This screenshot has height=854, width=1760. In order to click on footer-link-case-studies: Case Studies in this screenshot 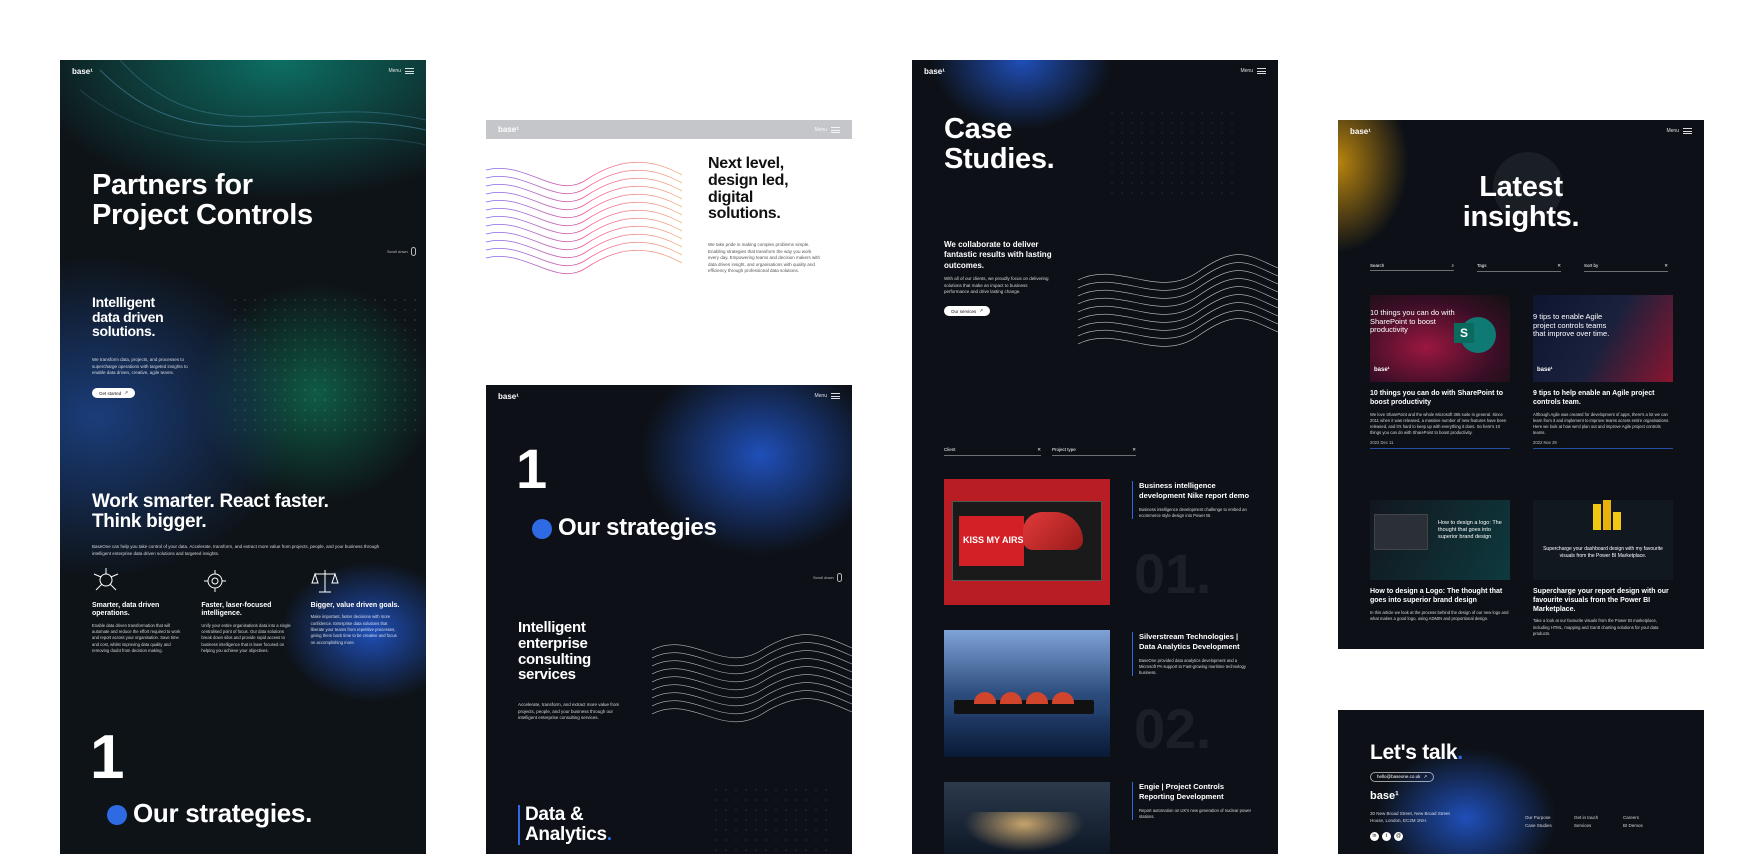, I will do `click(1538, 826)`.